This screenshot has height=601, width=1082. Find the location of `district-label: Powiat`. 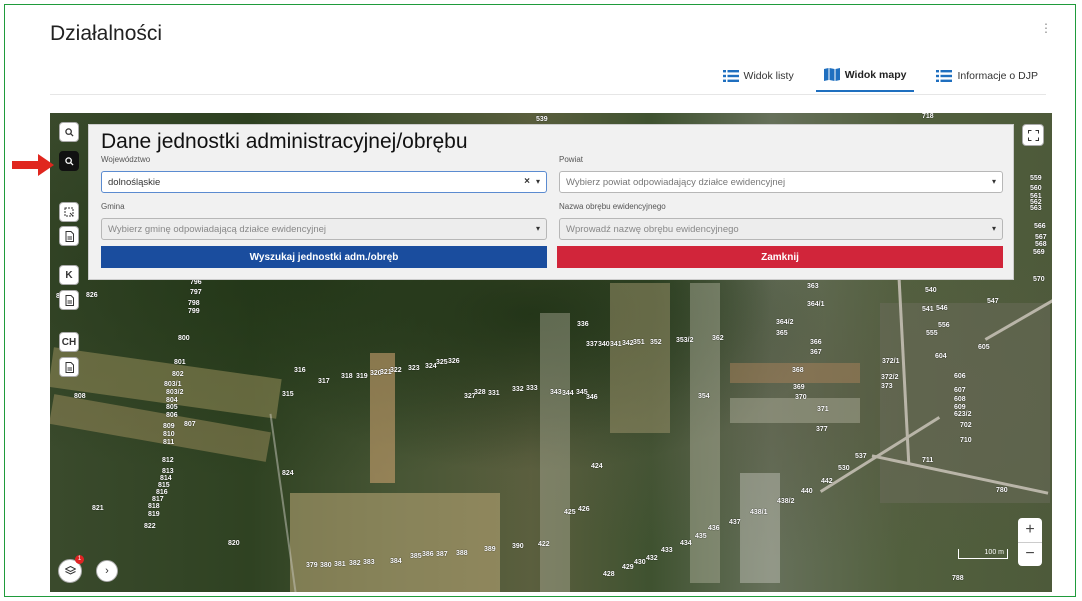

district-label: Powiat is located at coordinates (571, 159).